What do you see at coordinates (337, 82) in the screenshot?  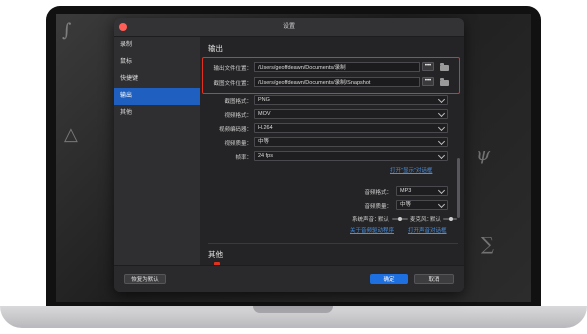 I see `snapshot-folder-field: /Users/geoffdeawn/Documents/录制/Snapshot` at bounding box center [337, 82].